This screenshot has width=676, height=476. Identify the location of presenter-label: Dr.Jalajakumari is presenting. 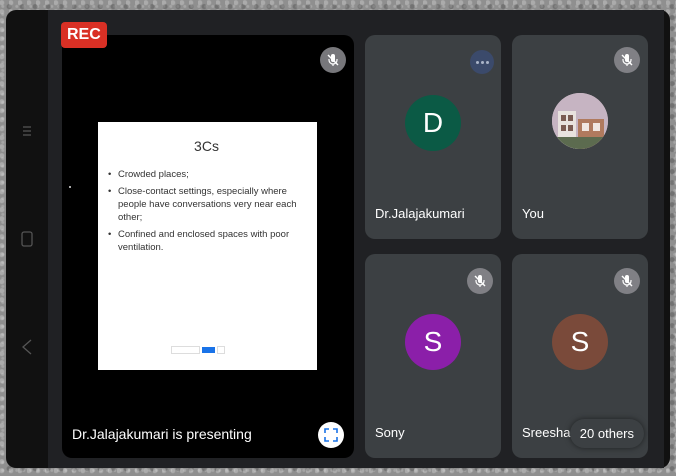
(162, 434).